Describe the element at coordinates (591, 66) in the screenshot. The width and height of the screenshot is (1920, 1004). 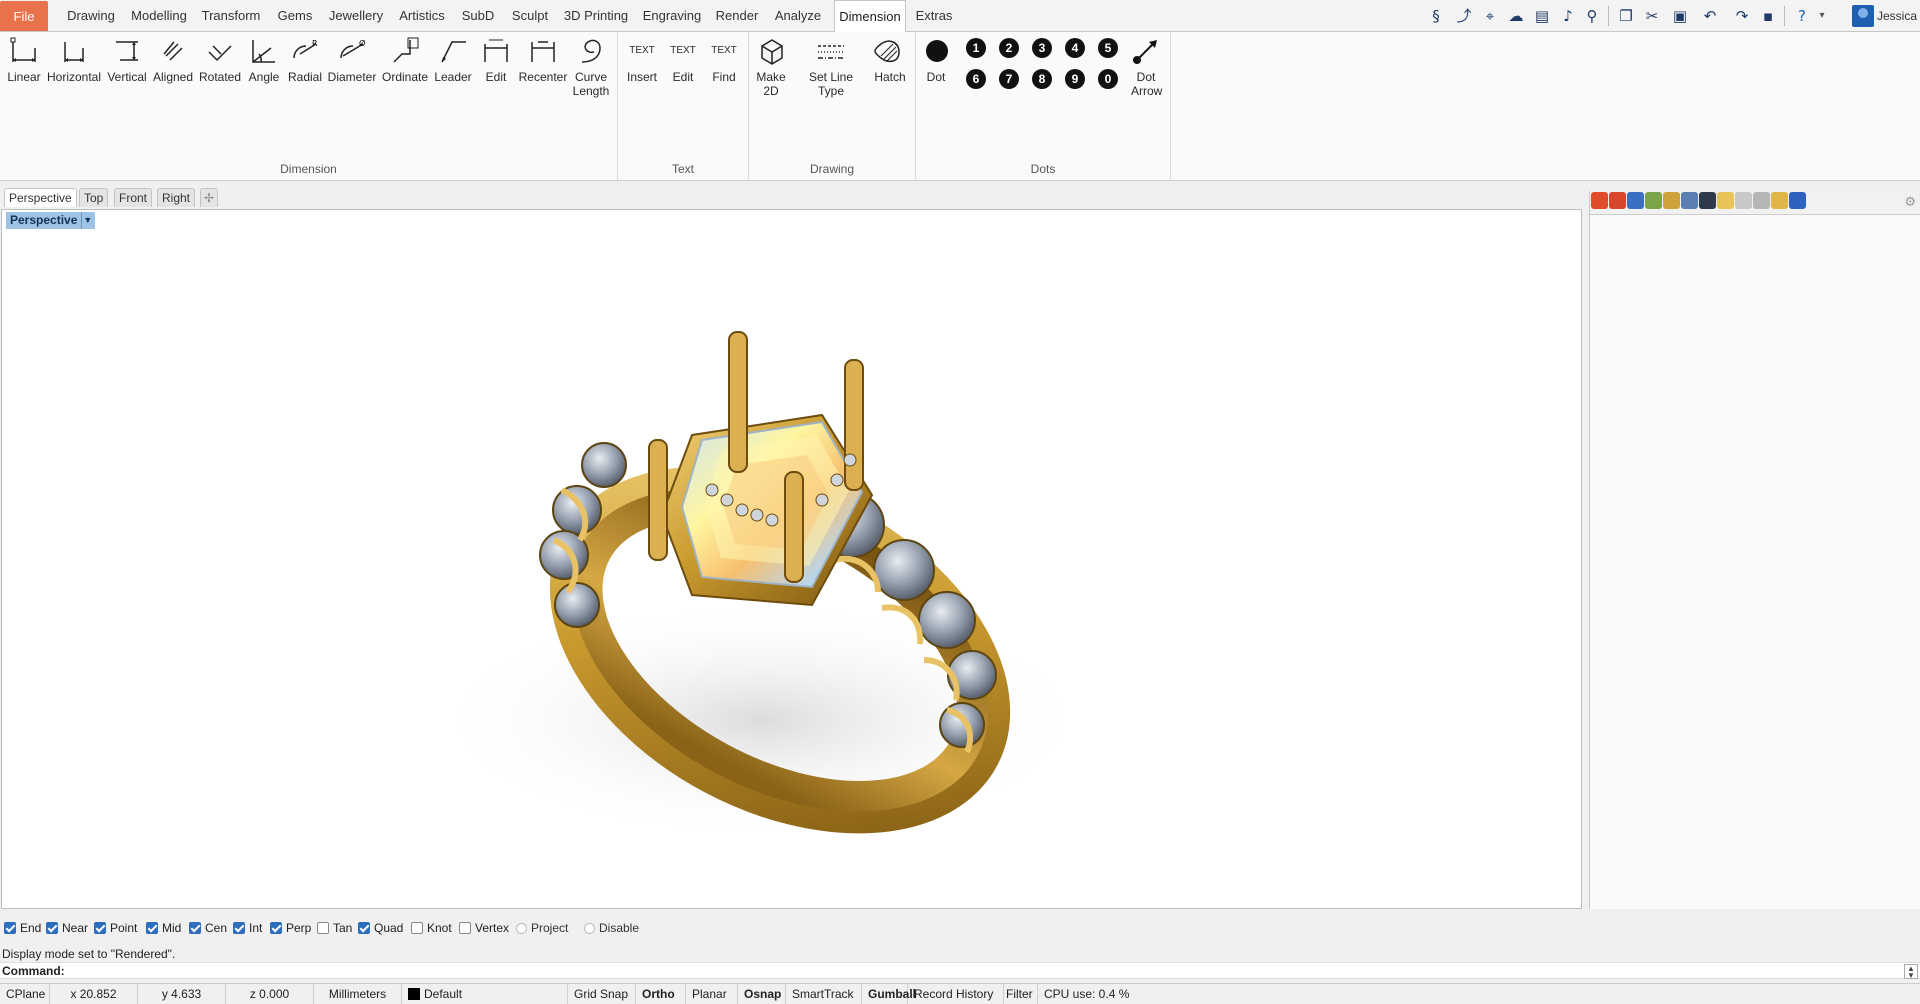
I see `curve-length-button: Curve Length` at that location.